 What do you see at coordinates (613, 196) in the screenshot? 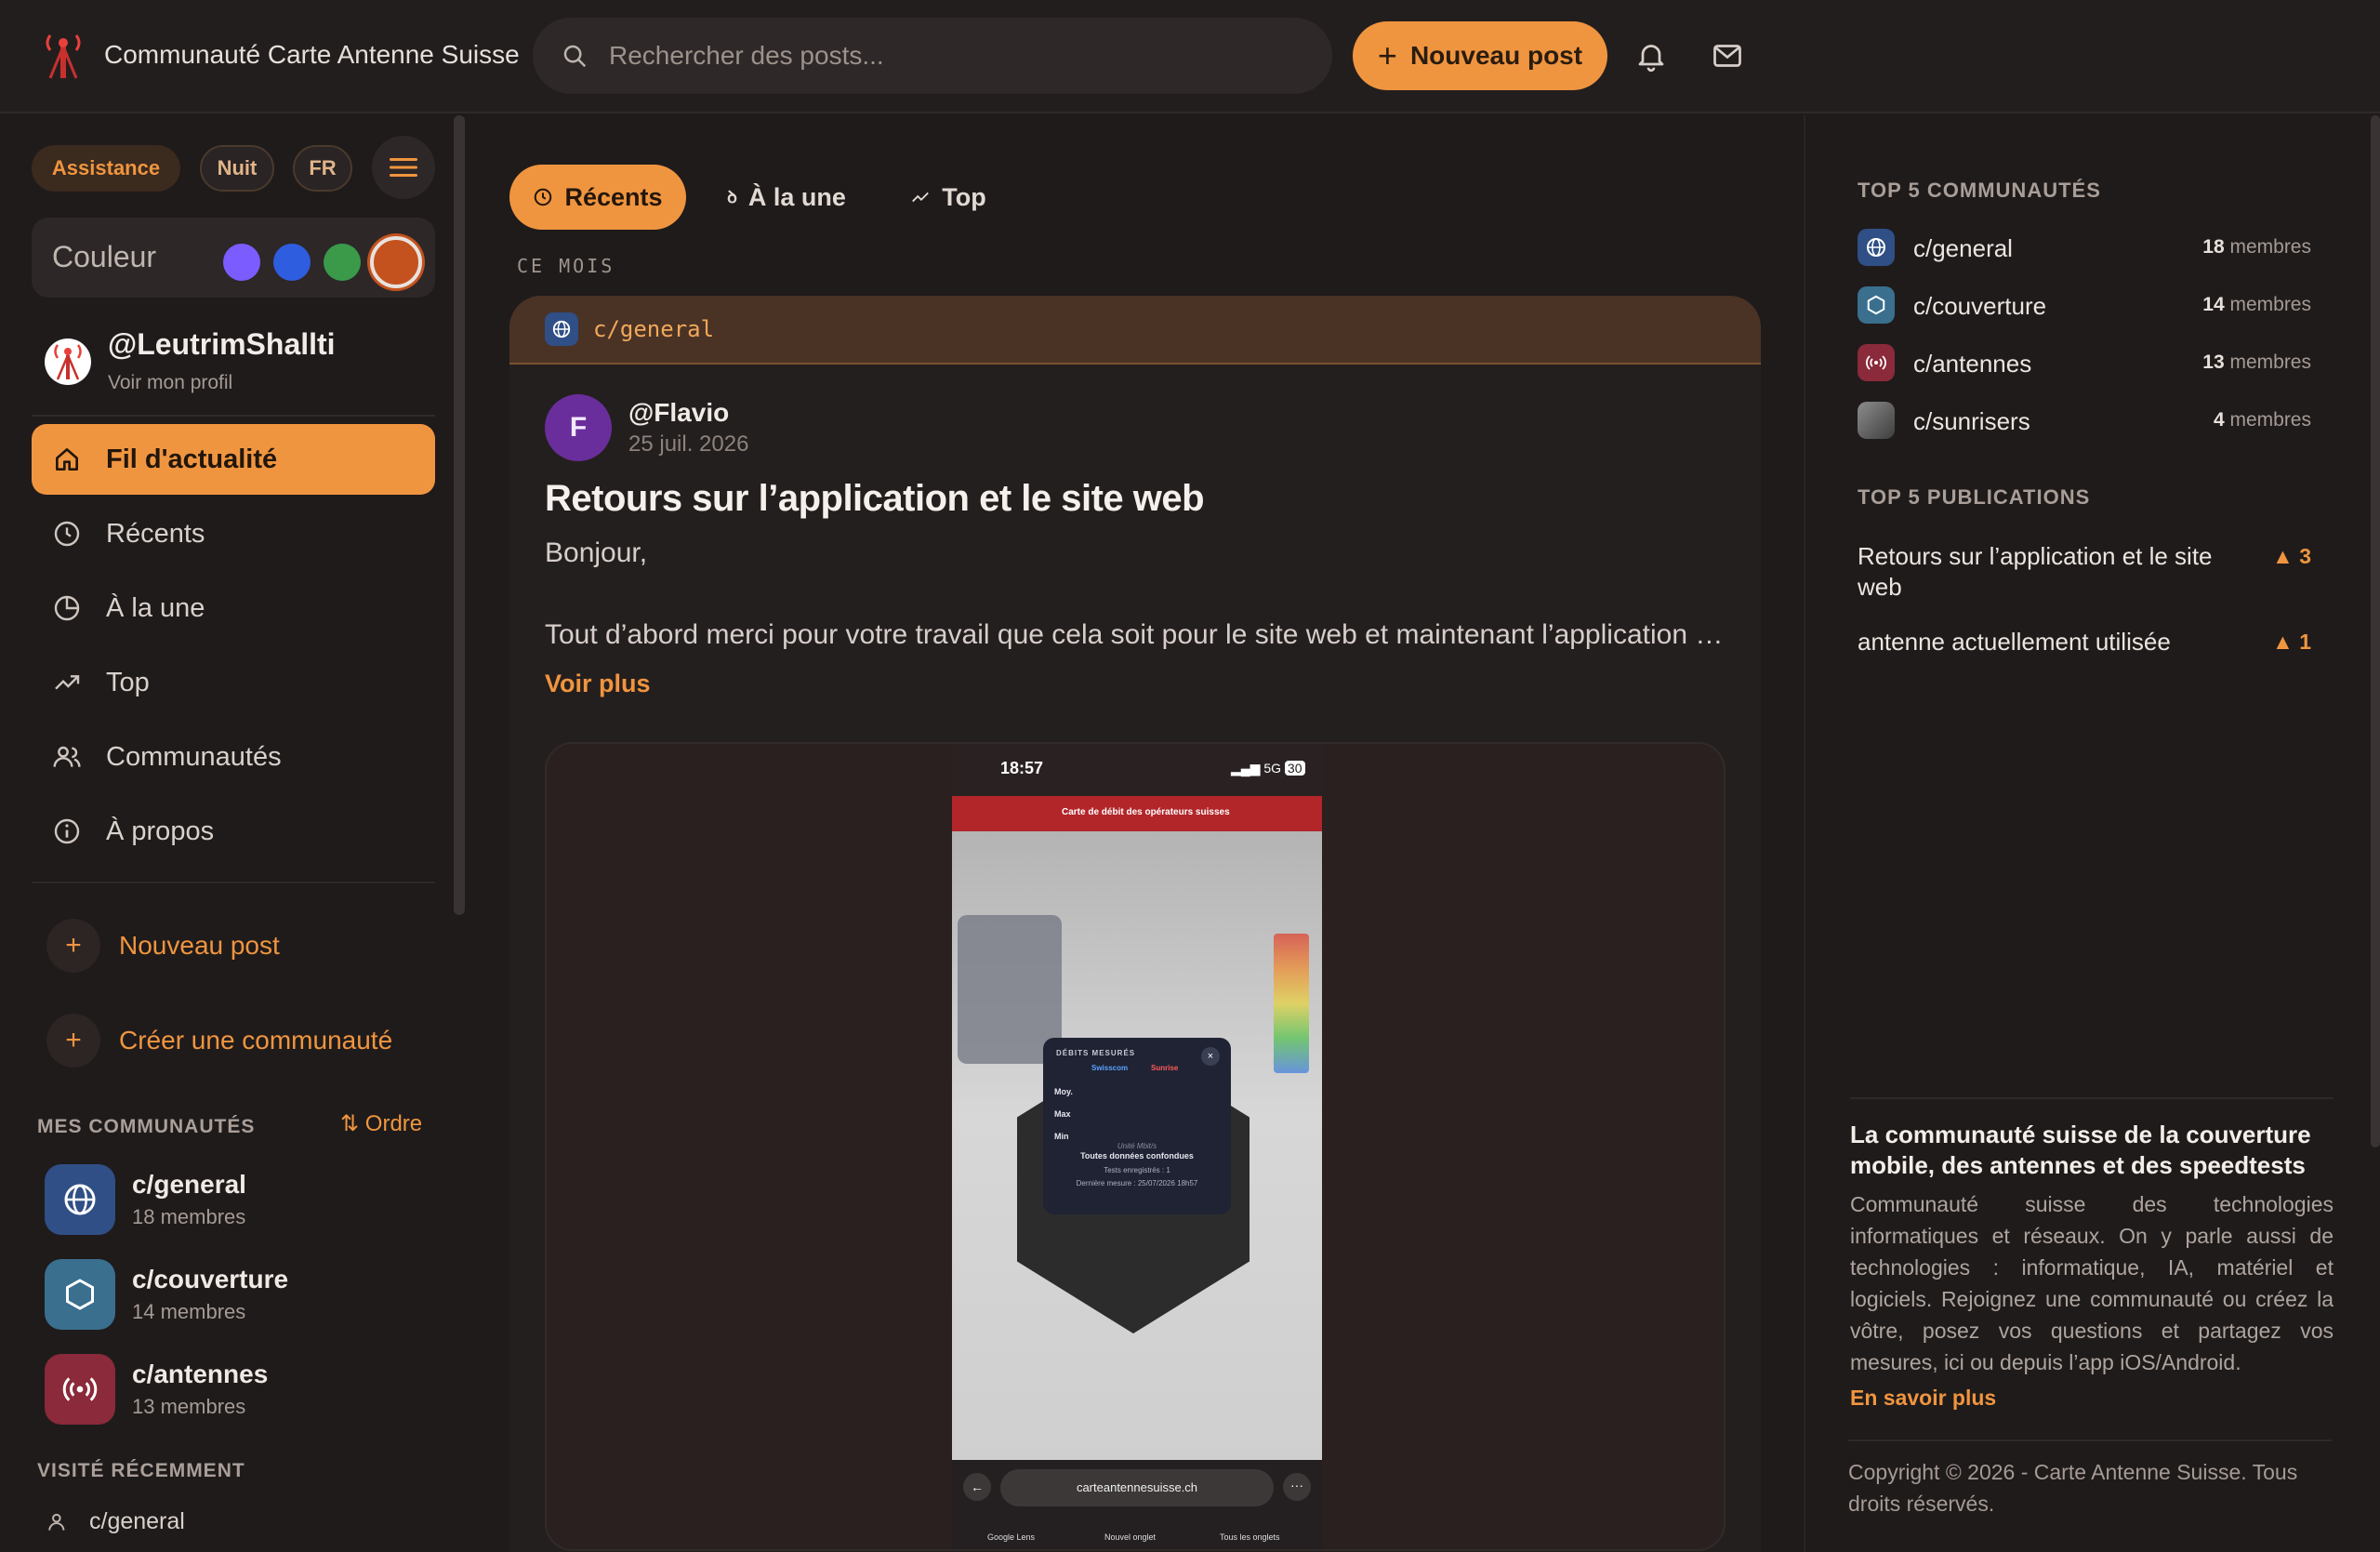
I see `tab-label: Récents` at bounding box center [613, 196].